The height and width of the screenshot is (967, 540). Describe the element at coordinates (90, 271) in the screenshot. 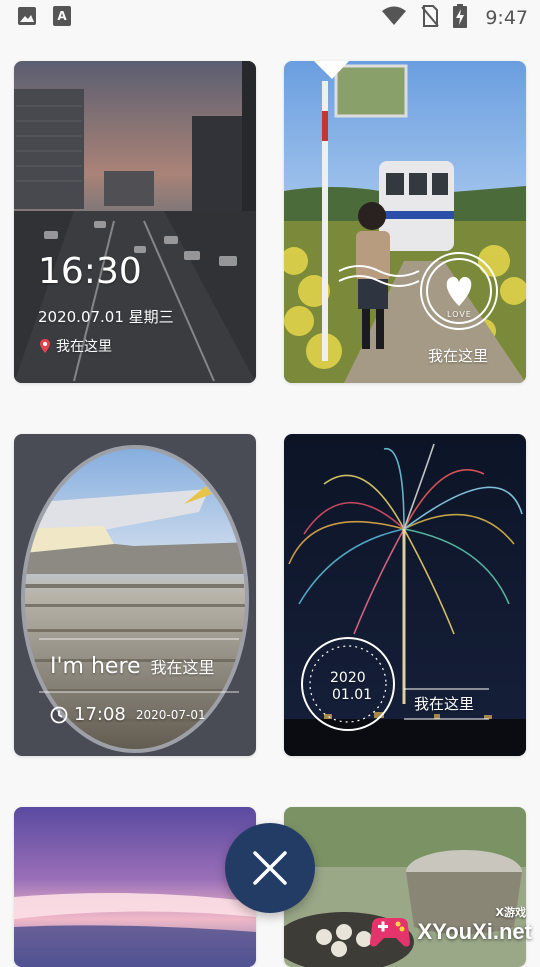

I see `card-time: 16:30` at that location.